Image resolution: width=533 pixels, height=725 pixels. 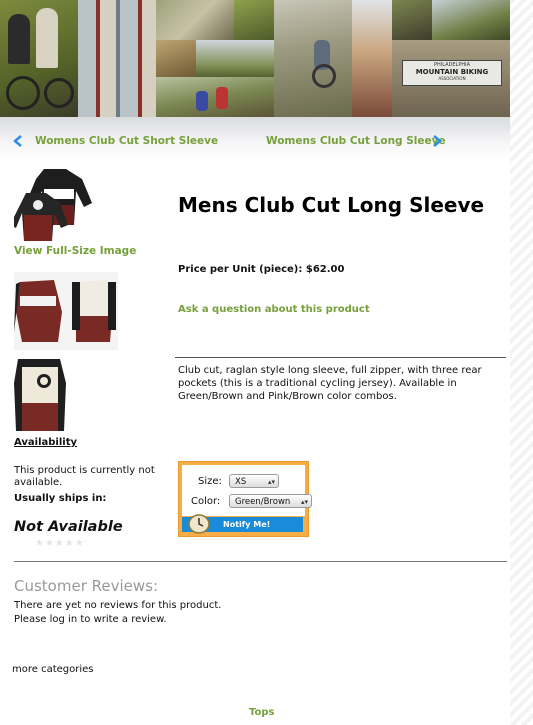 What do you see at coordinates (55, 204) in the screenshot?
I see `product-main-image` at bounding box center [55, 204].